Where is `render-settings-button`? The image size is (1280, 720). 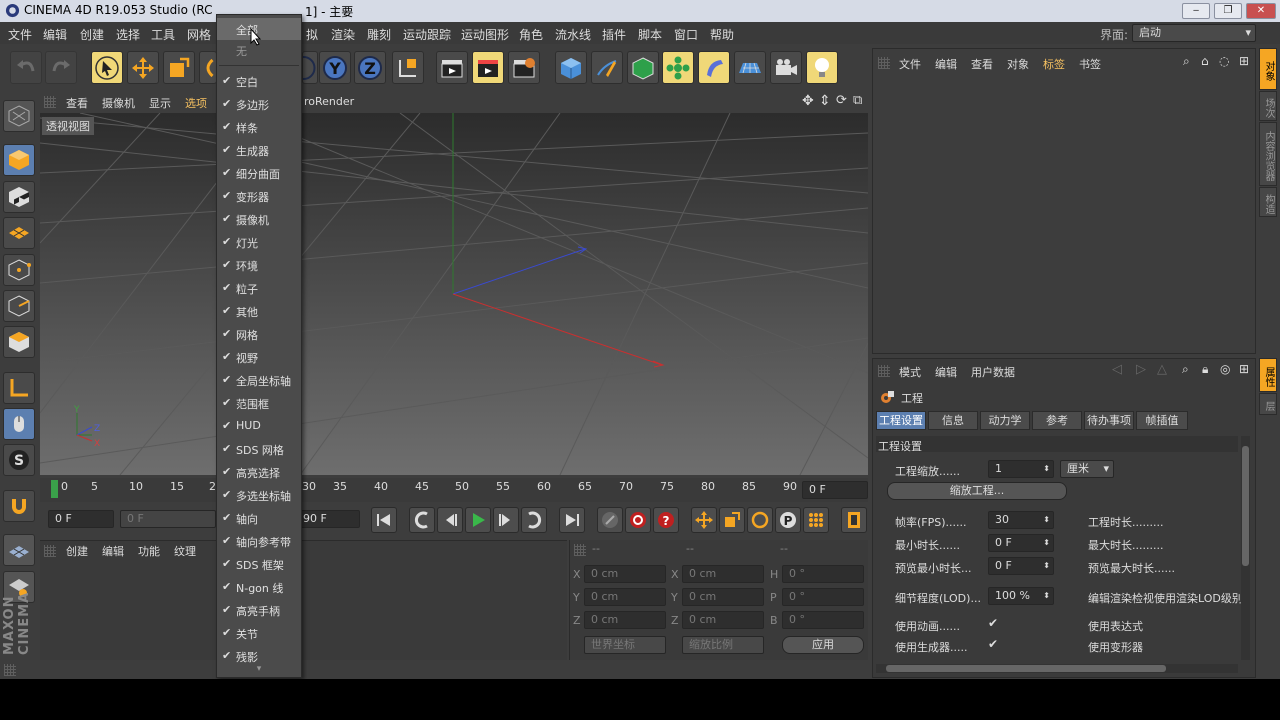
render-settings-button is located at coordinates (524, 67).